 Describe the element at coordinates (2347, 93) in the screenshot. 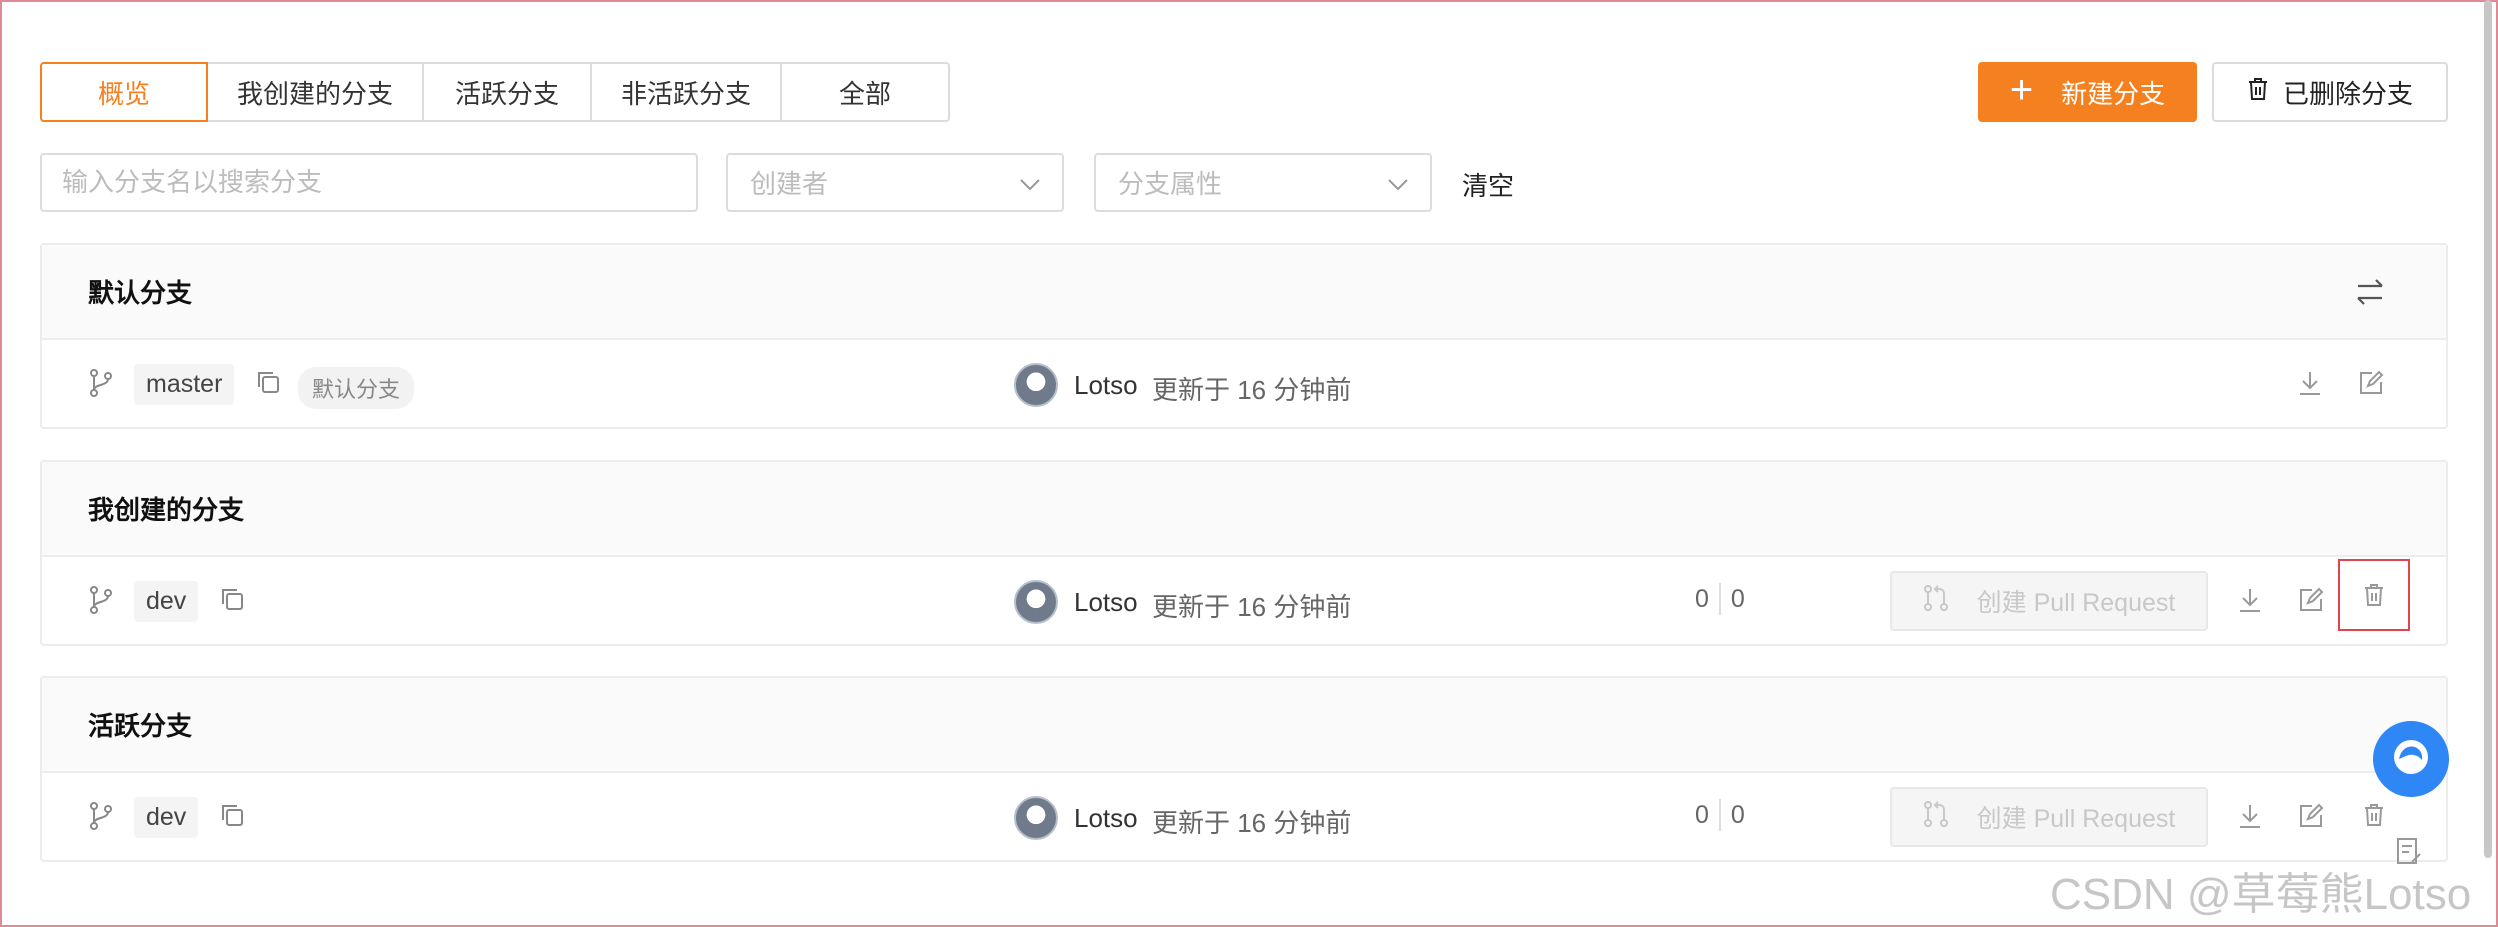

I see `deleted-branches-label: 已删除分支` at that location.